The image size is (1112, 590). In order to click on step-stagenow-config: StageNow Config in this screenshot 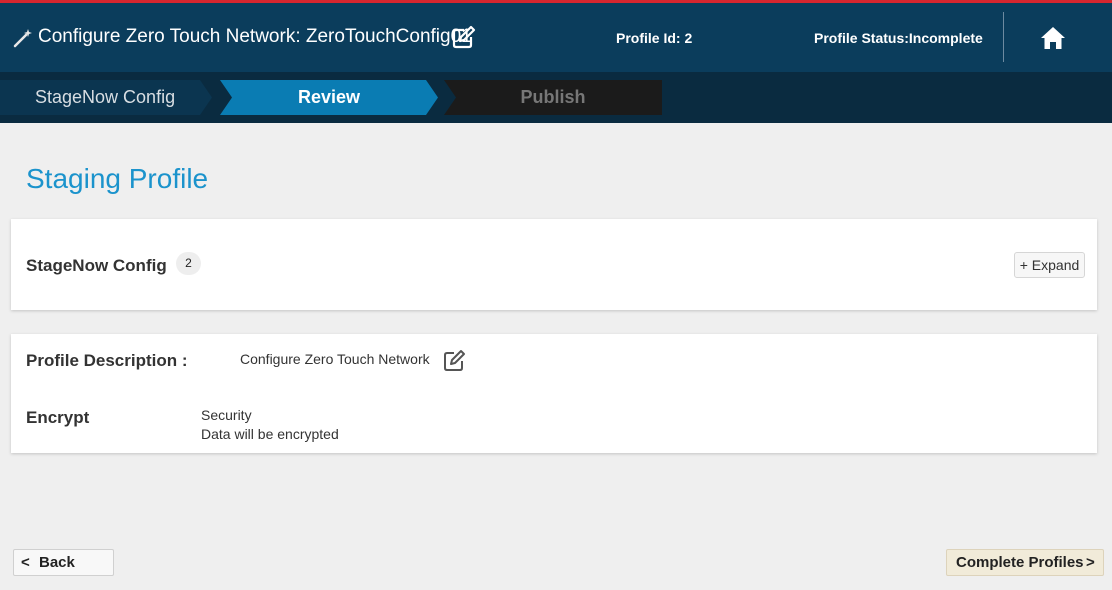, I will do `click(106, 97)`.